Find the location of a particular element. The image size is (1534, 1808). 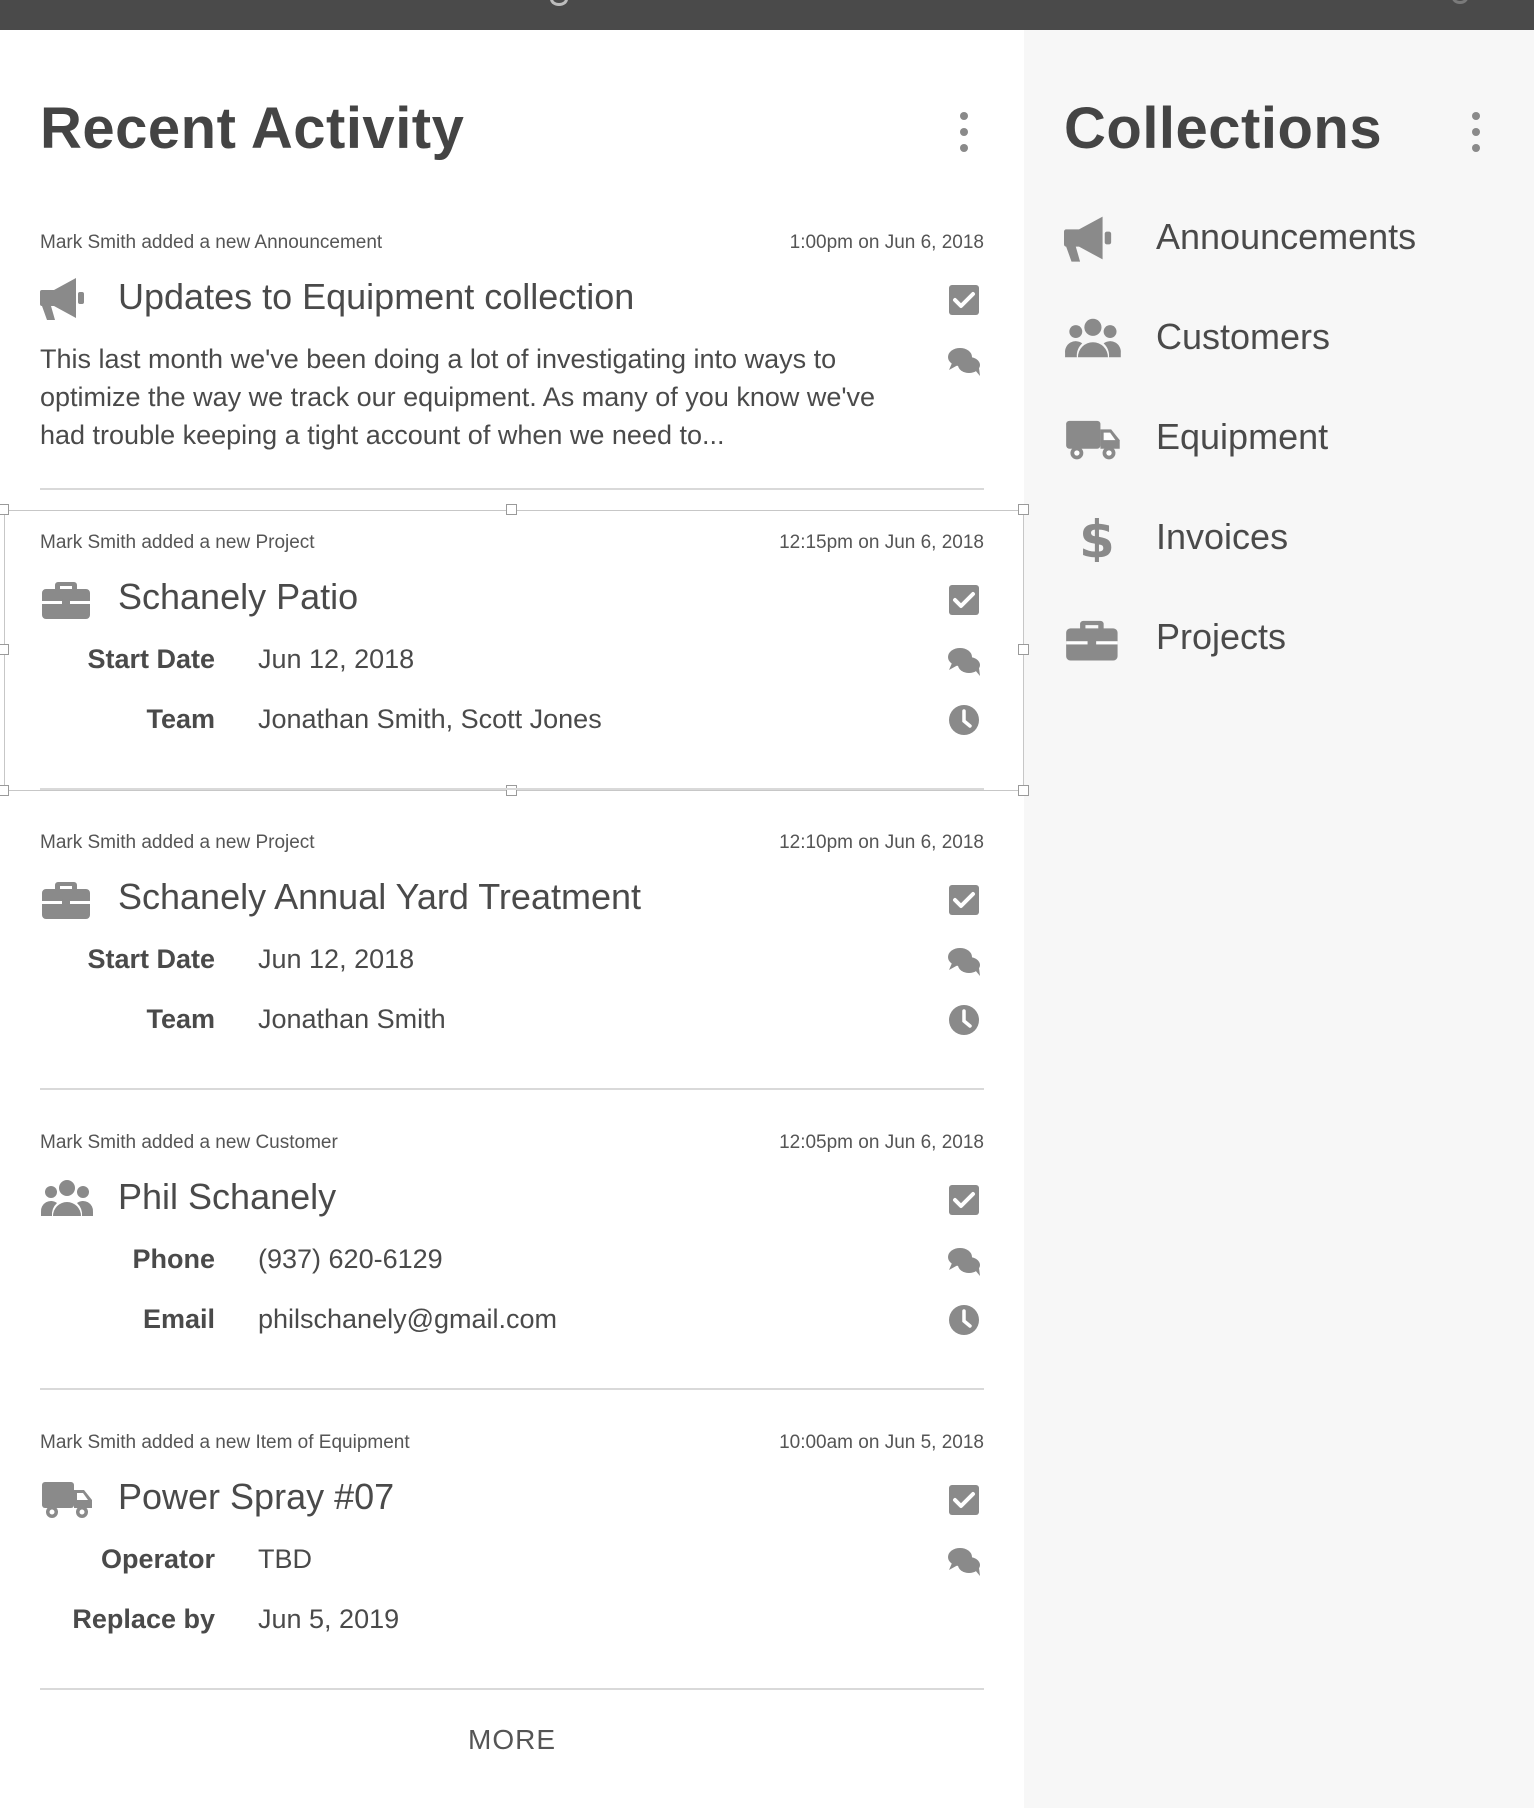

collection-item-customers: Customers is located at coordinates (1284, 338).